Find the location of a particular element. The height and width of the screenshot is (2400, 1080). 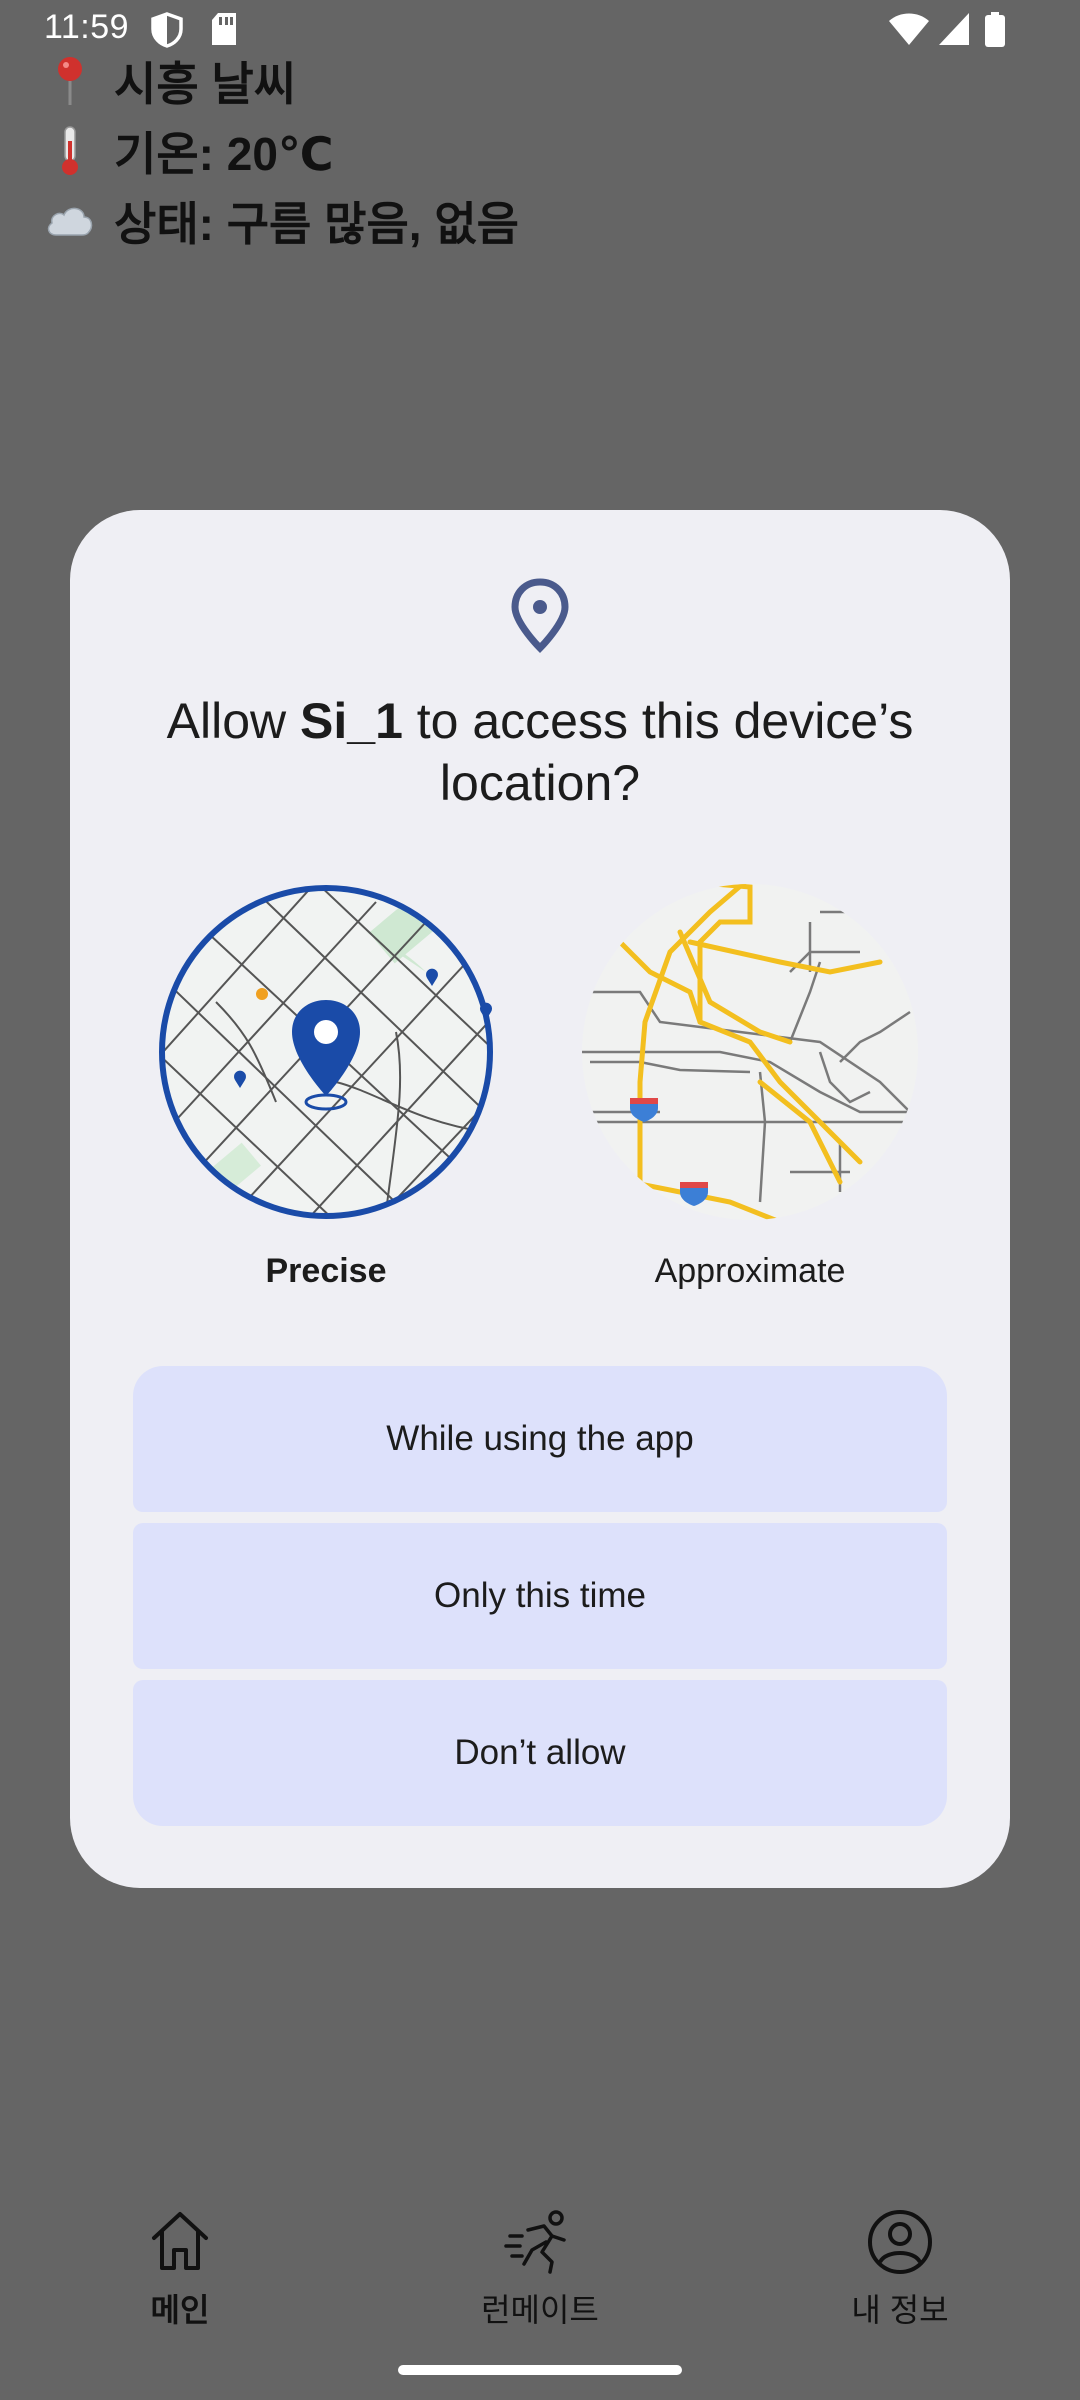

cloud-icon is located at coordinates (70, 221).